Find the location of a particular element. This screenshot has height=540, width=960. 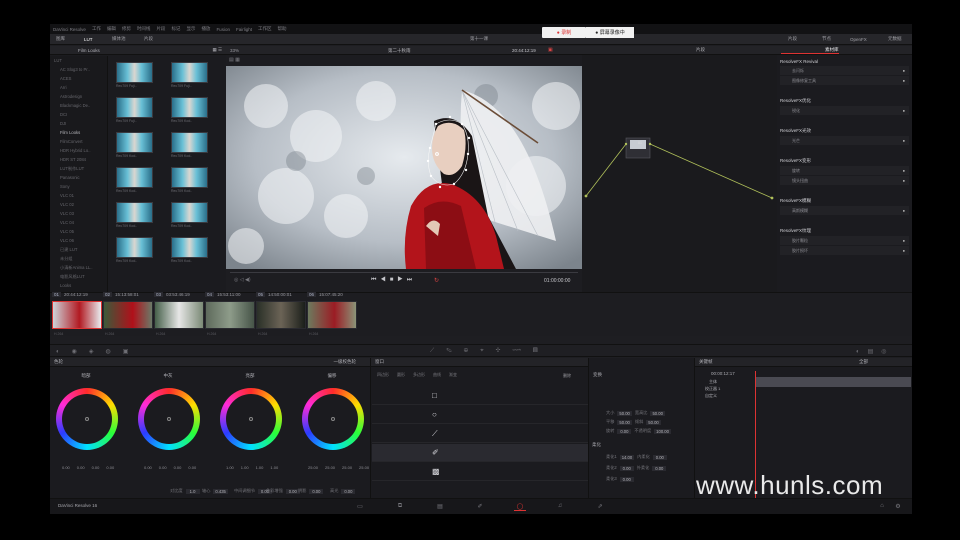

effects-section-title: ResolveFX优化 is located at coordinates (844, 100).